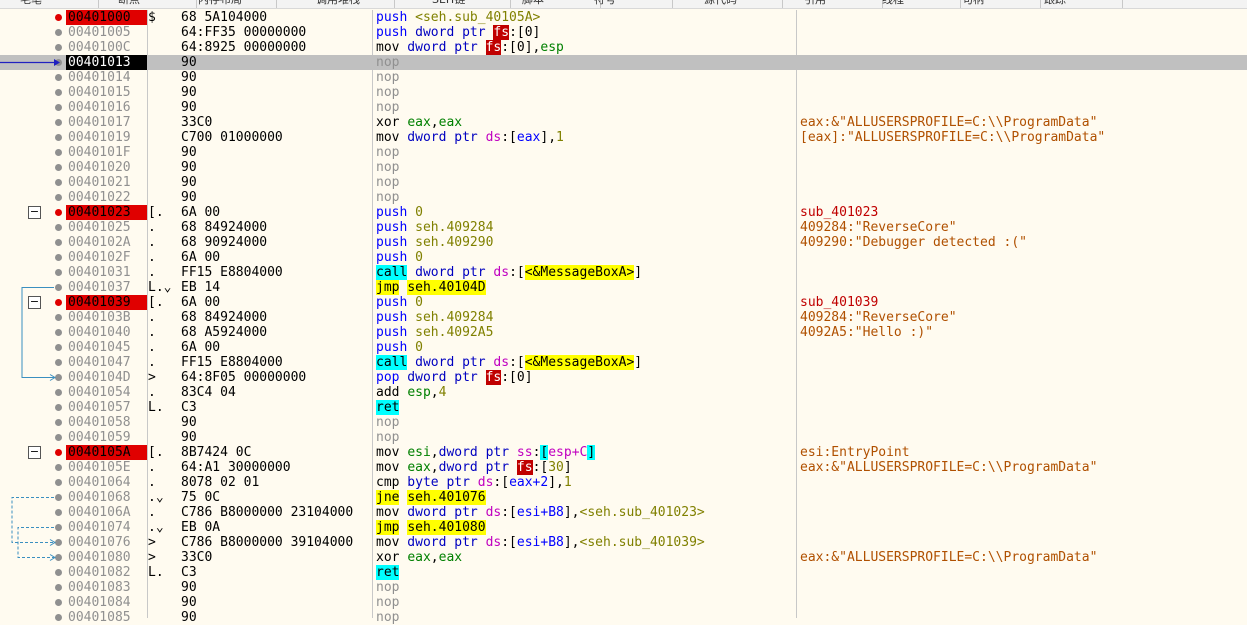 The image size is (1247, 625). Describe the element at coordinates (275, 452) in the screenshot. I see `instruction-bytes: 8B7424 0C` at that location.